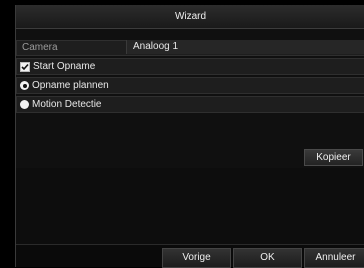  I want to click on kopieer-button: Kopieer, so click(333, 157).